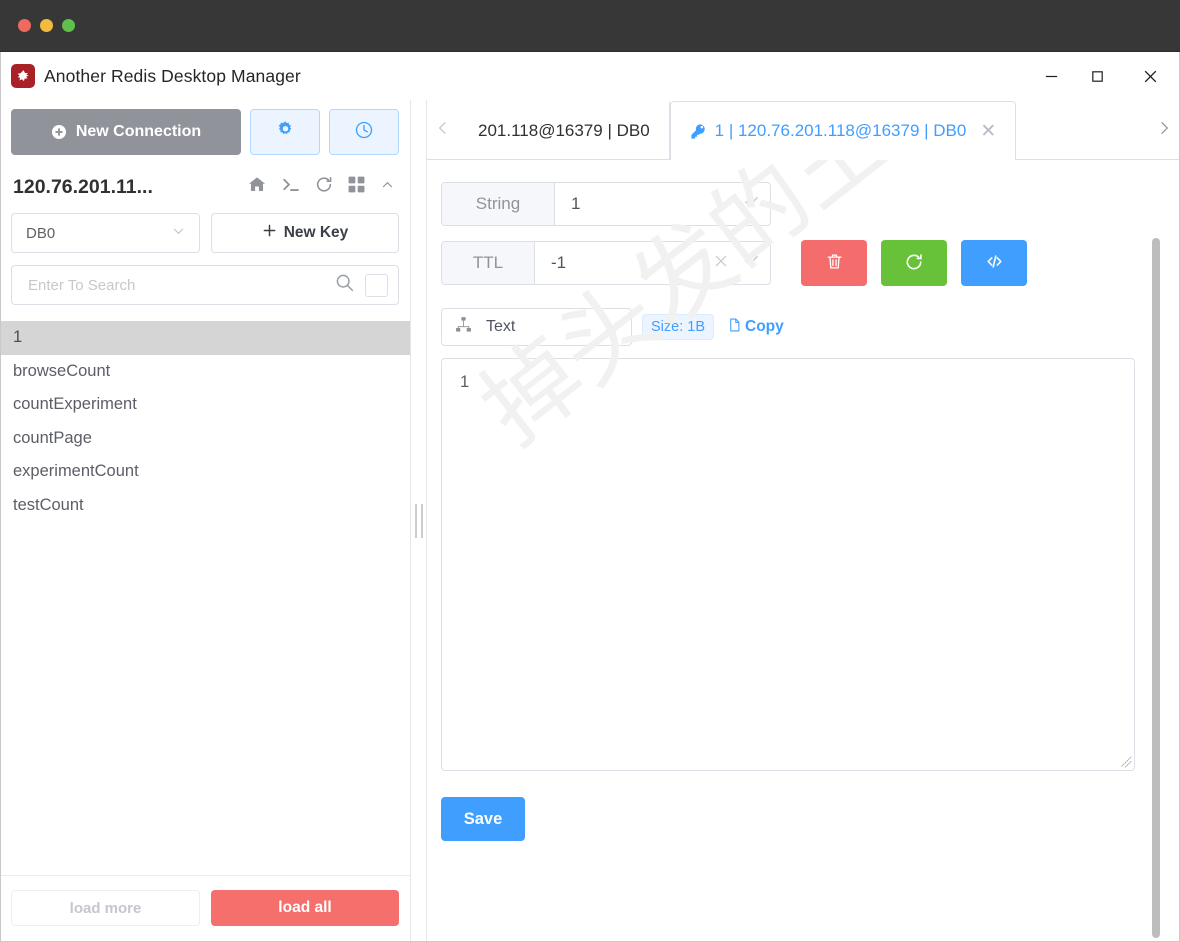 This screenshot has width=1180, height=942. What do you see at coordinates (1125, 761) in the screenshot?
I see `resize-handle-icon` at bounding box center [1125, 761].